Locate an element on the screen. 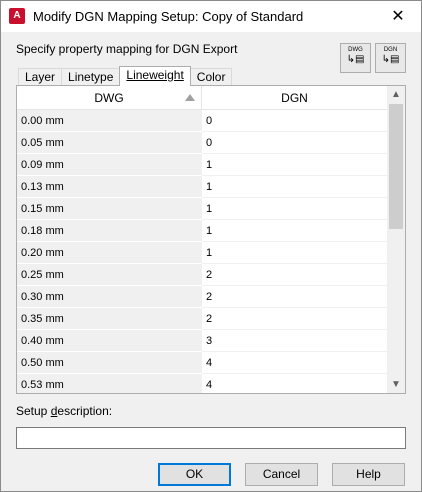  dwg-cell: 0.05 mm is located at coordinates (109, 143).